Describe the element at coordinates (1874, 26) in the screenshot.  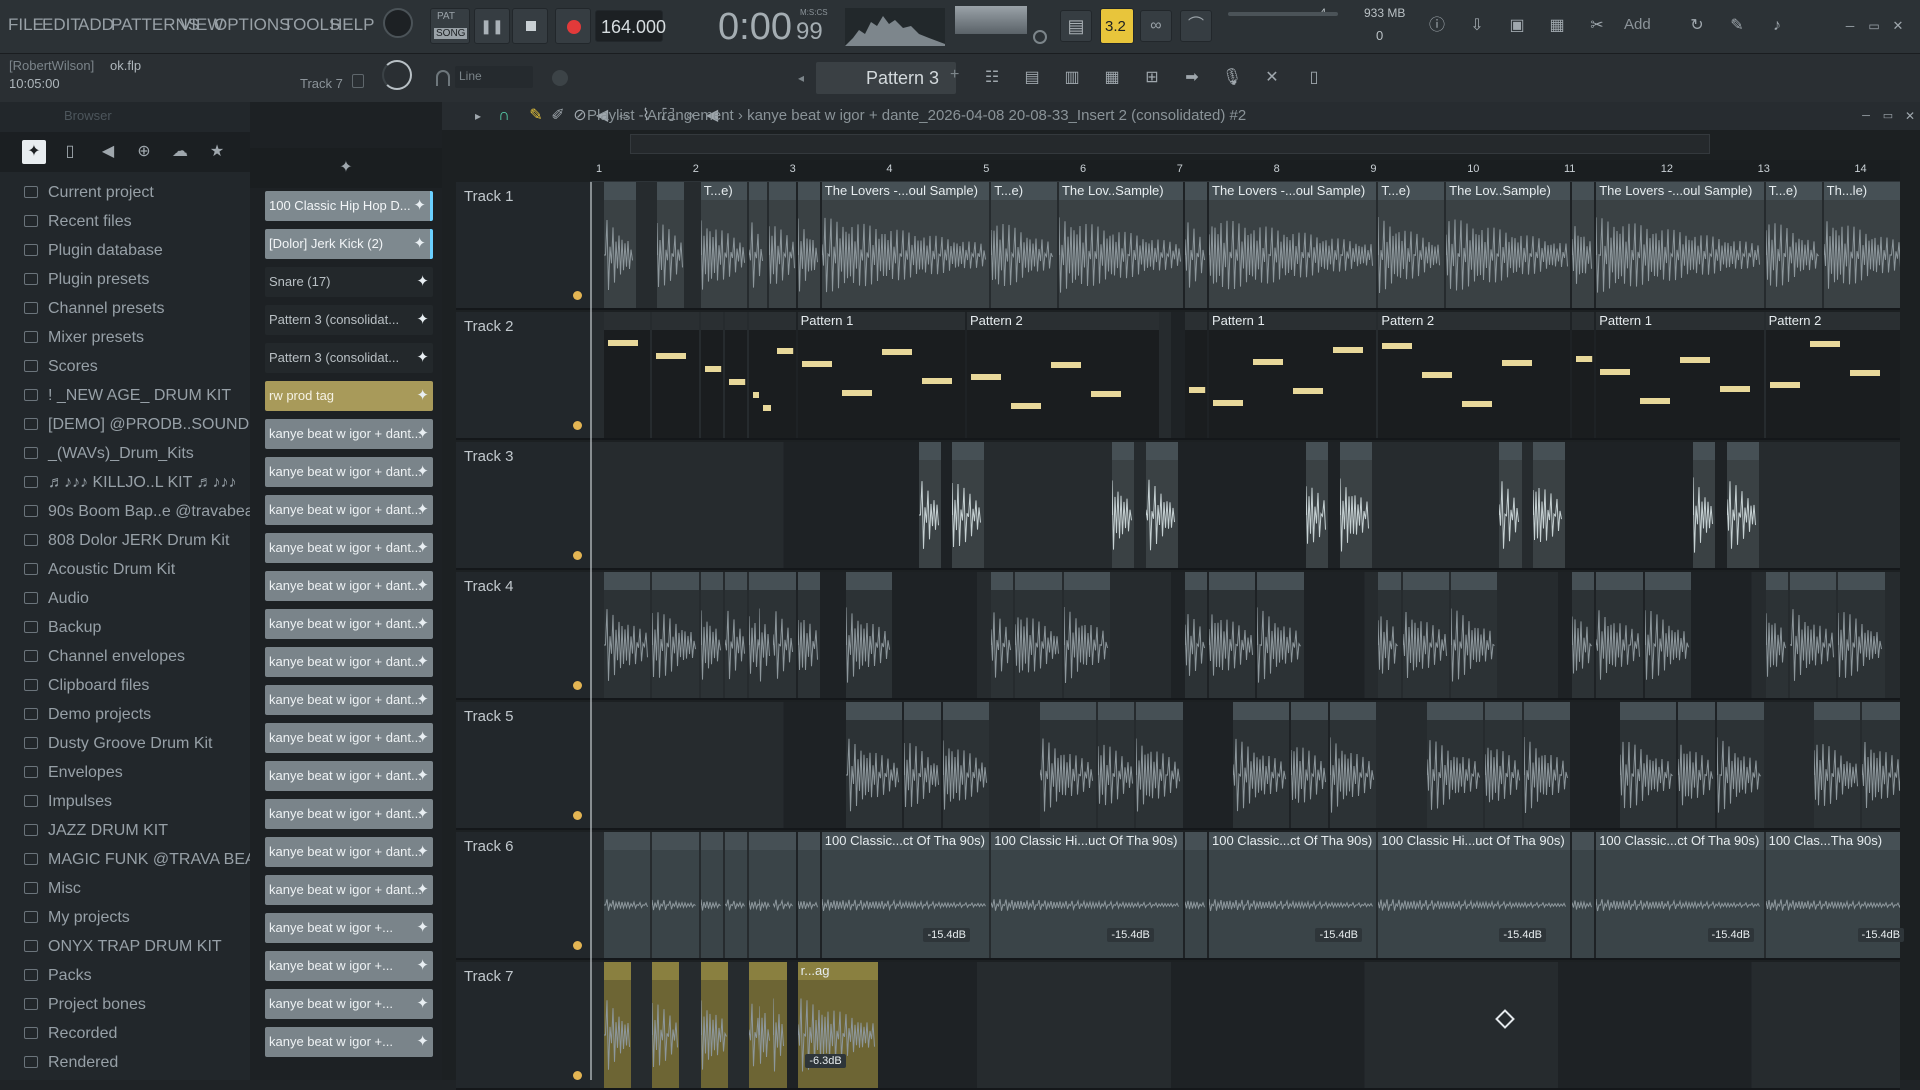
I see `maximize-icon: ▭` at that location.